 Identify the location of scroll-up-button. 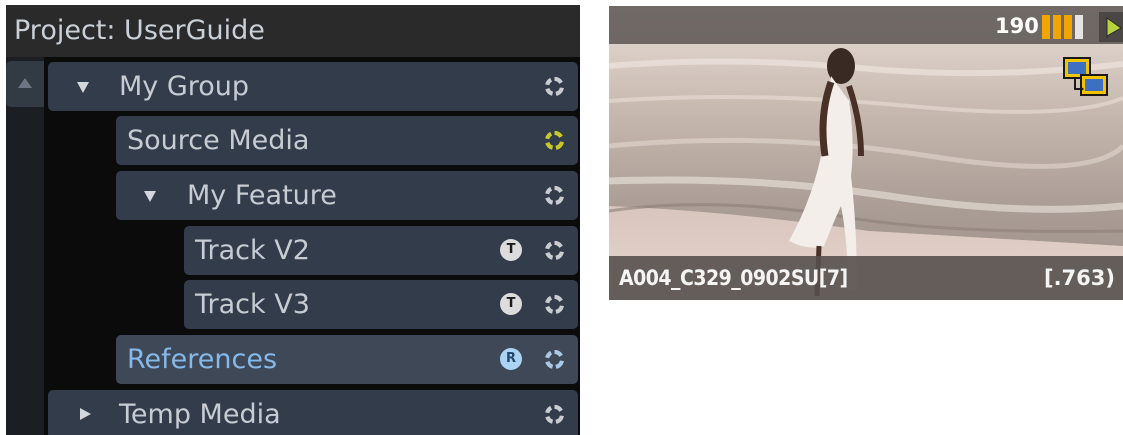
(25, 84).